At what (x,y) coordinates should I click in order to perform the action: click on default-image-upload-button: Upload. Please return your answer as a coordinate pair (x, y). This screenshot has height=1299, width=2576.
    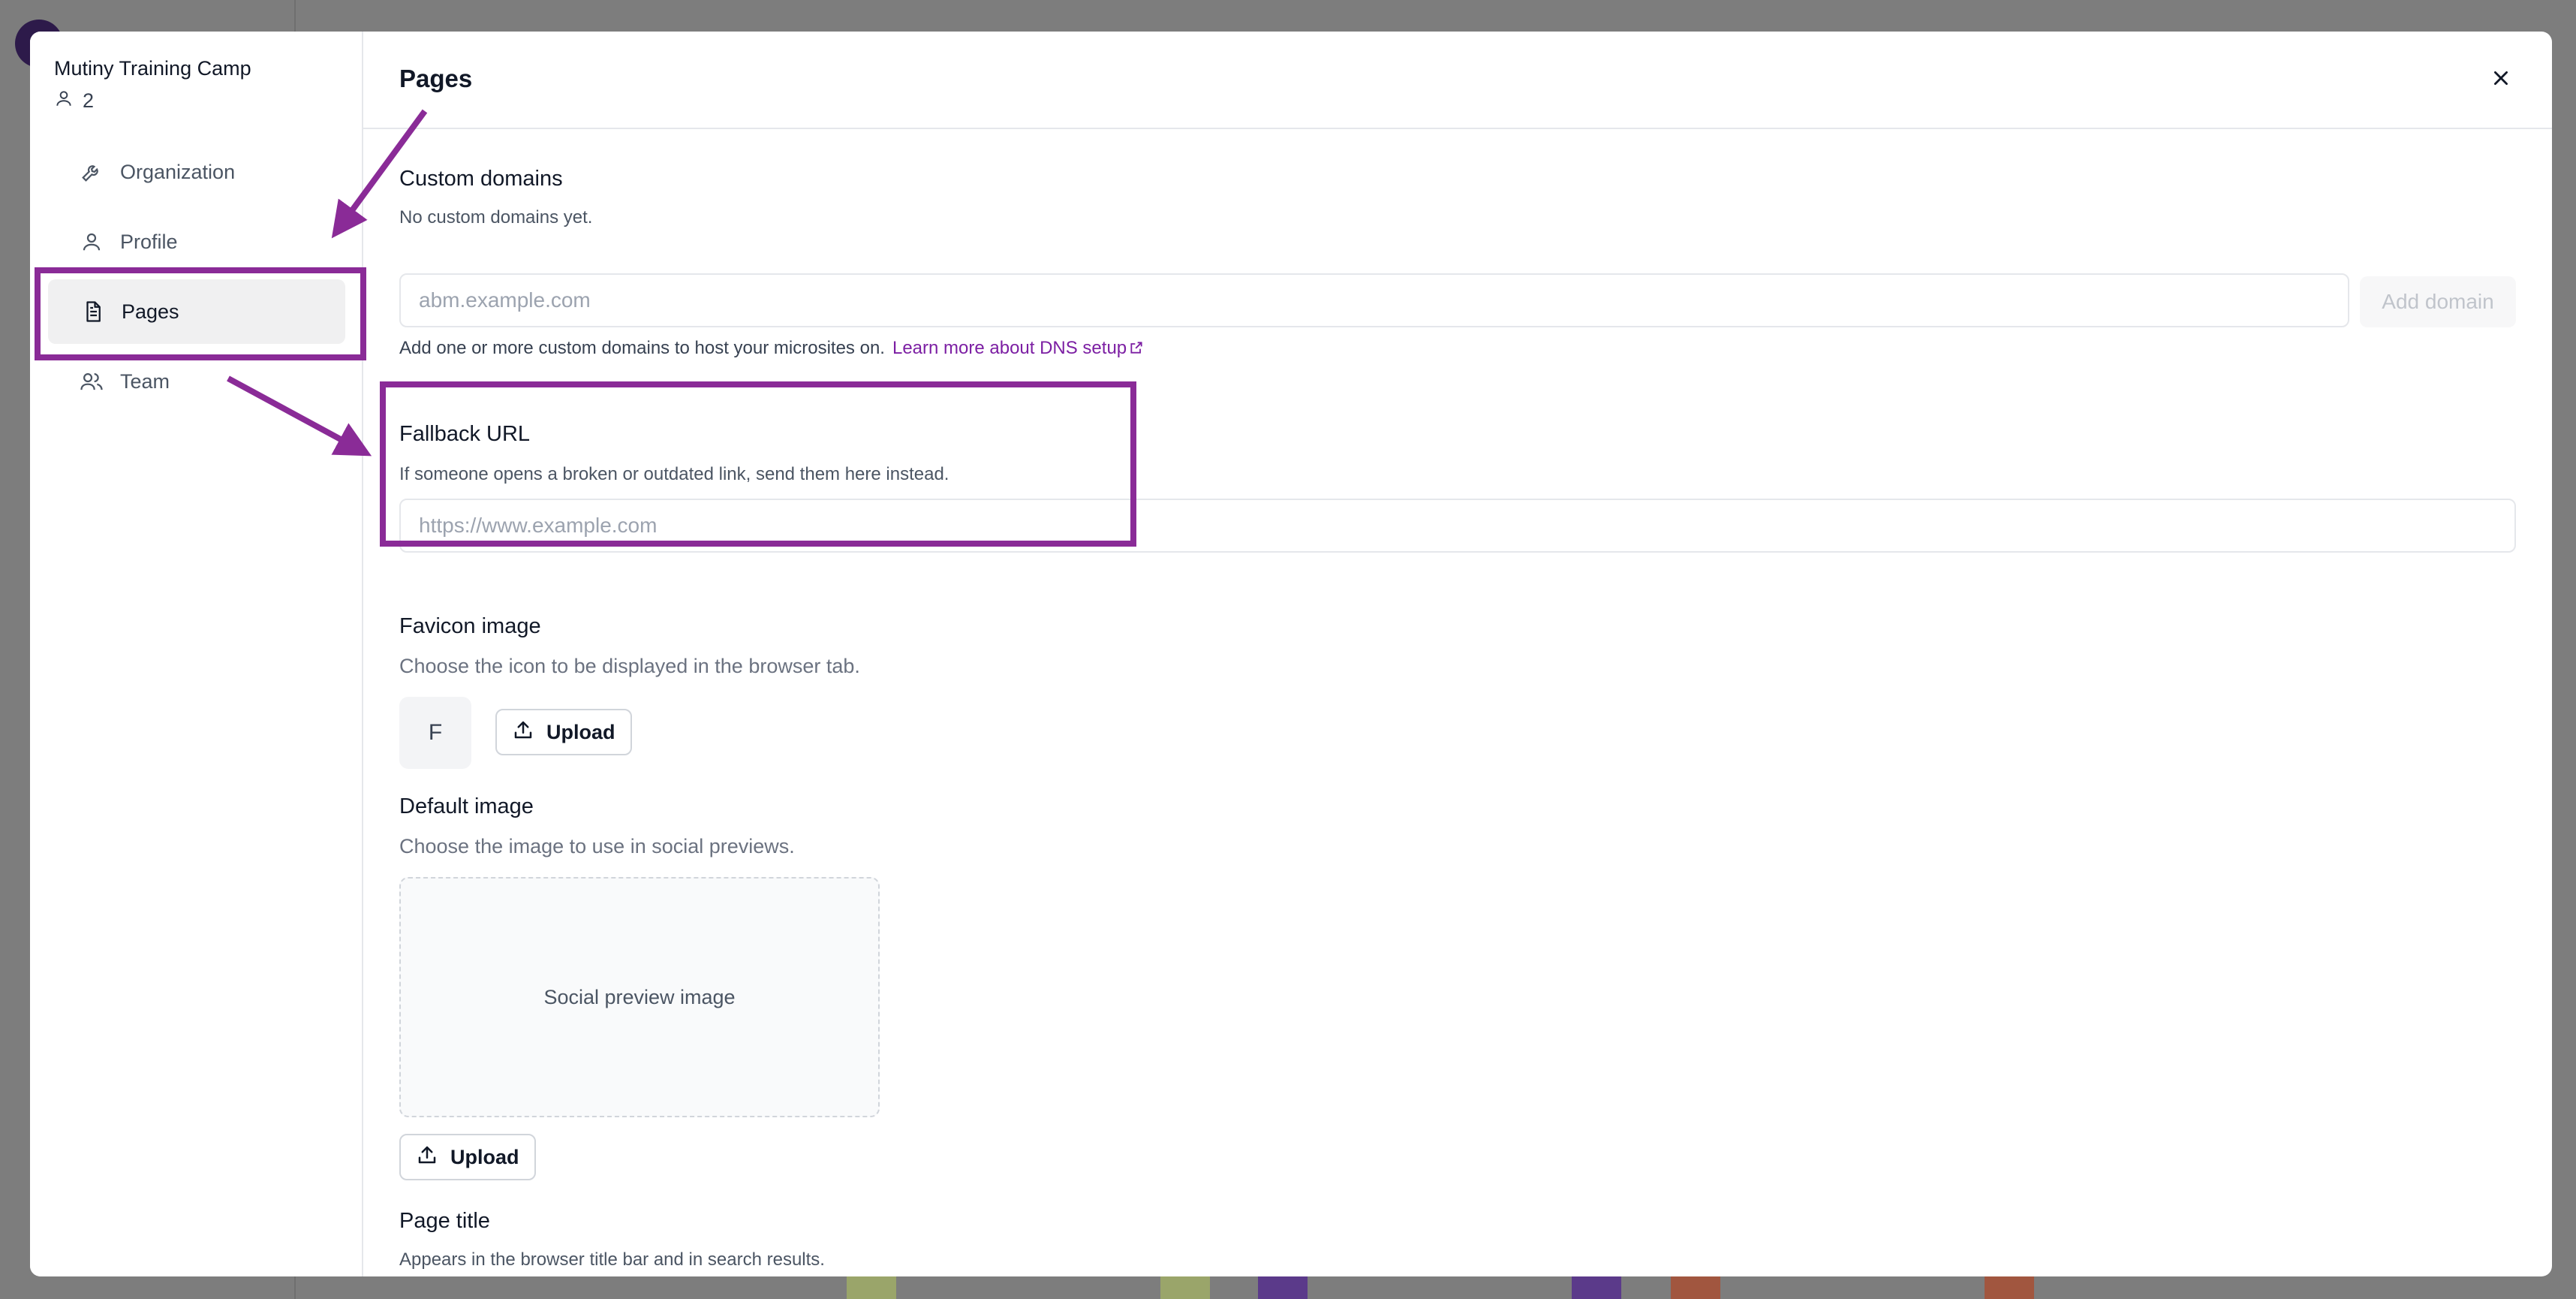
    Looking at the image, I should click on (467, 1157).